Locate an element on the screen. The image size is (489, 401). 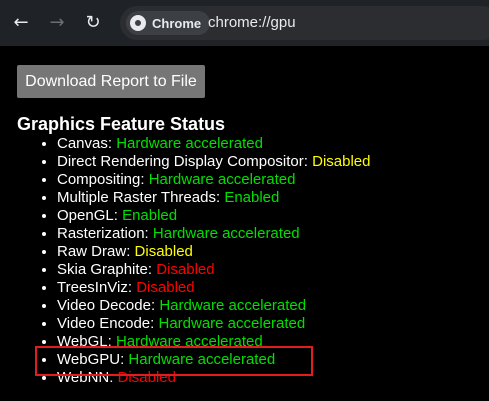
feature-name: Skia Graphite is located at coordinates (102, 269).